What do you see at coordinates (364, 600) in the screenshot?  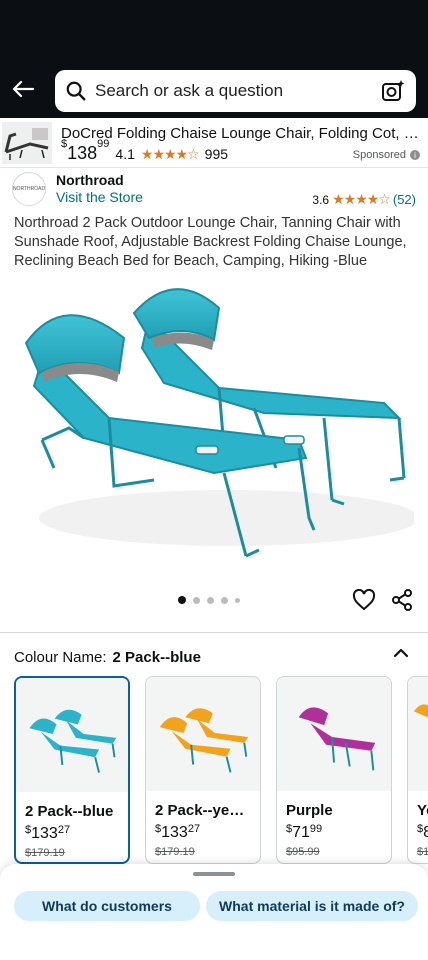 I see `heart-icon` at bounding box center [364, 600].